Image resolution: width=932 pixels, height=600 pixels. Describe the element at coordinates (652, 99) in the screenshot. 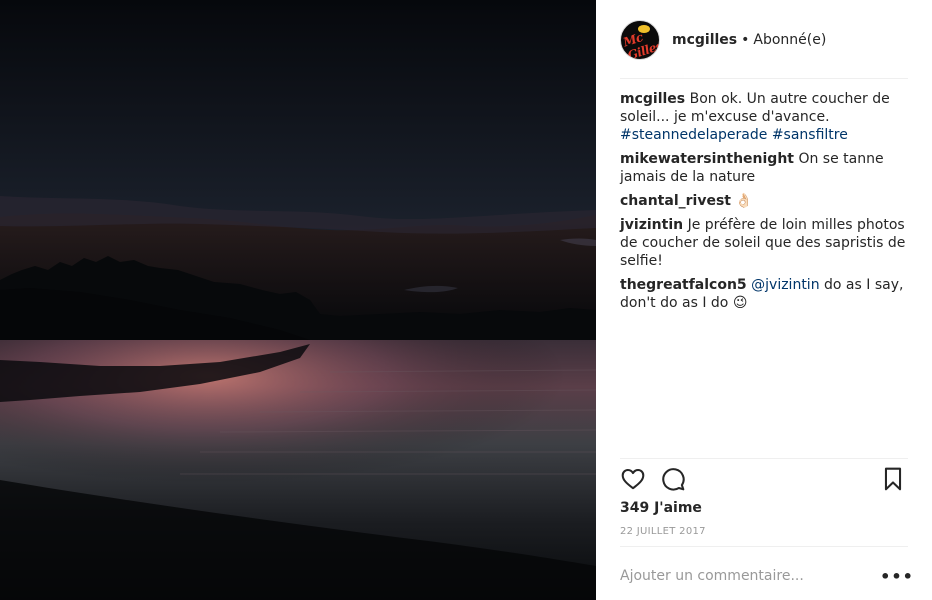

I see `caption-author: mcgilles` at that location.